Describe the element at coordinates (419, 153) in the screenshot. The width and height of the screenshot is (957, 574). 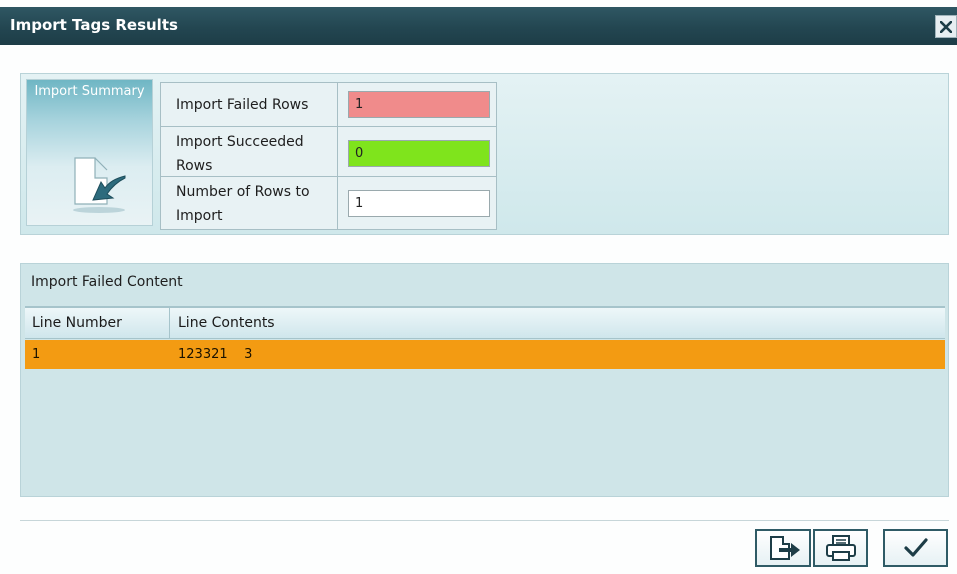
I see `import-succeeded-rows-value: 0` at that location.